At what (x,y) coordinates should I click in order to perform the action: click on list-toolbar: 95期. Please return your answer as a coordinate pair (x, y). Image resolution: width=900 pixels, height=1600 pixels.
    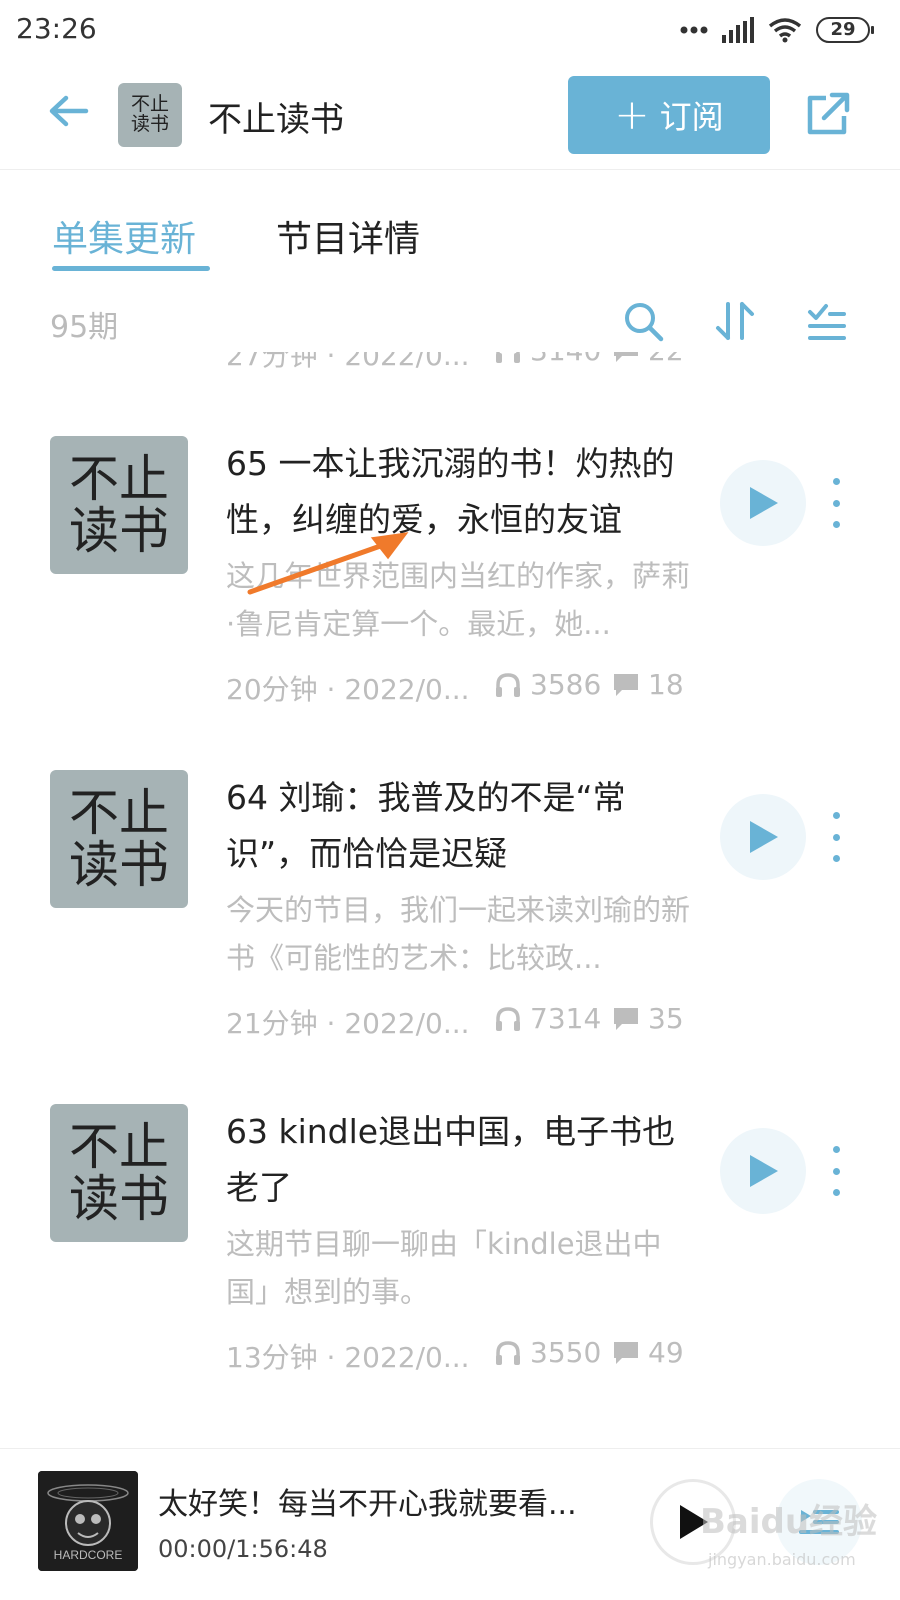
    Looking at the image, I should click on (450, 322).